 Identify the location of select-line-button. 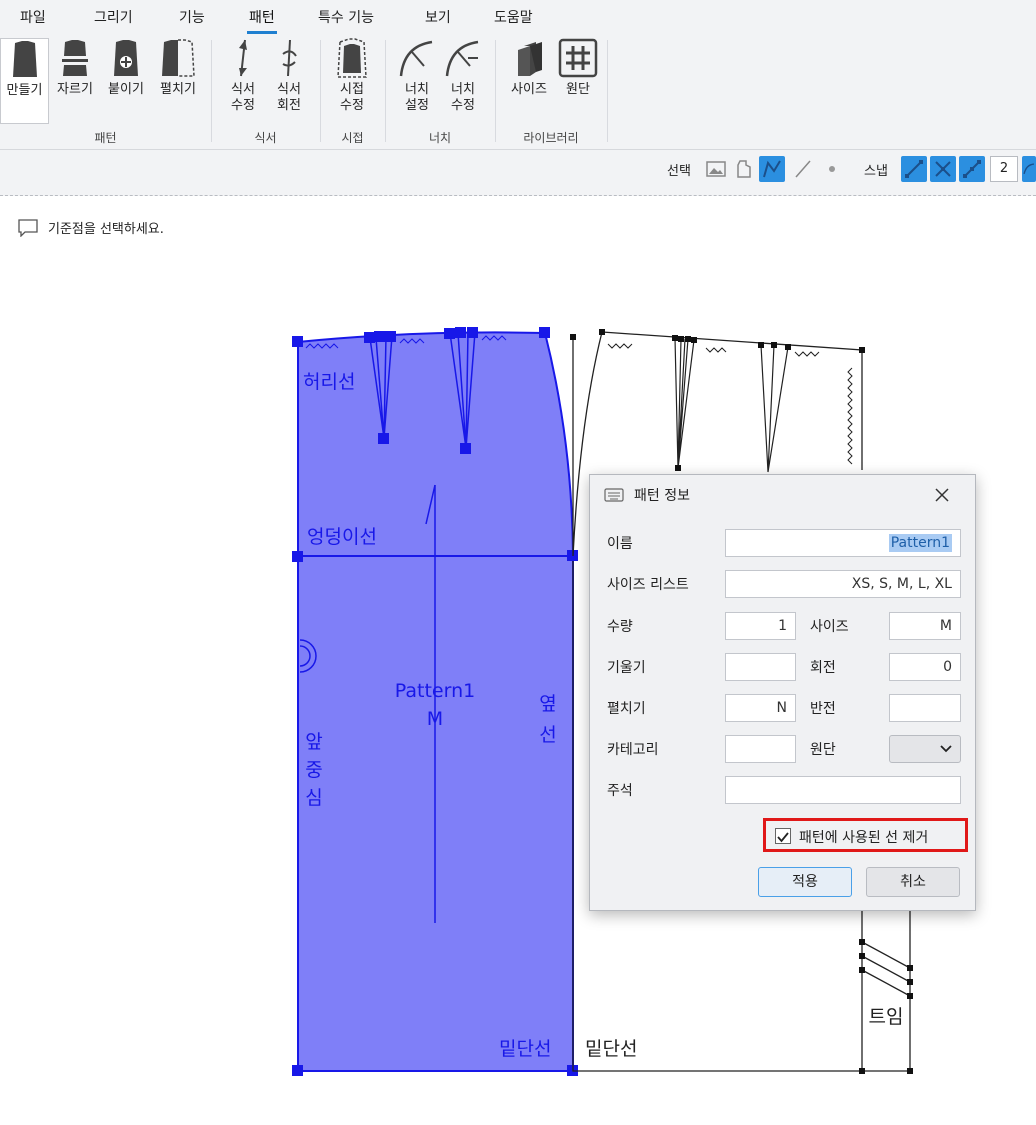
(803, 169).